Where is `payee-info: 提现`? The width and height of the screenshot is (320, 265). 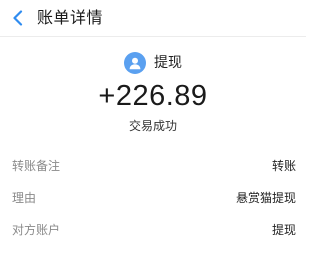 payee-info: 提现 is located at coordinates (153, 63).